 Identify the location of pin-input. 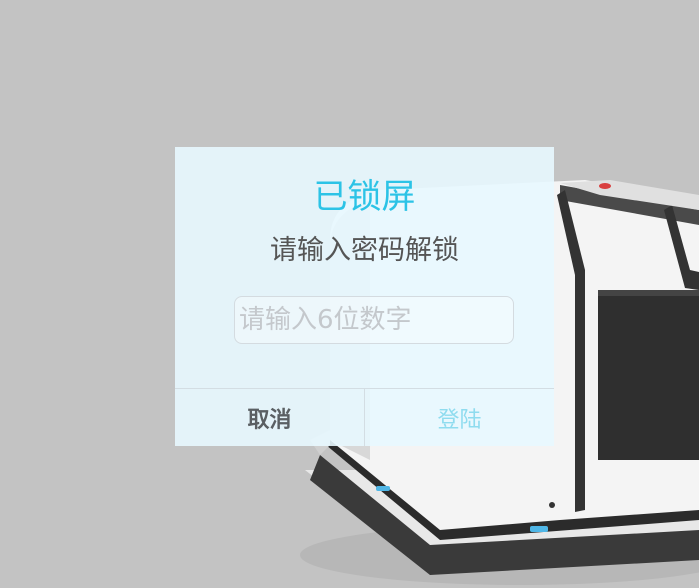
(374, 320).